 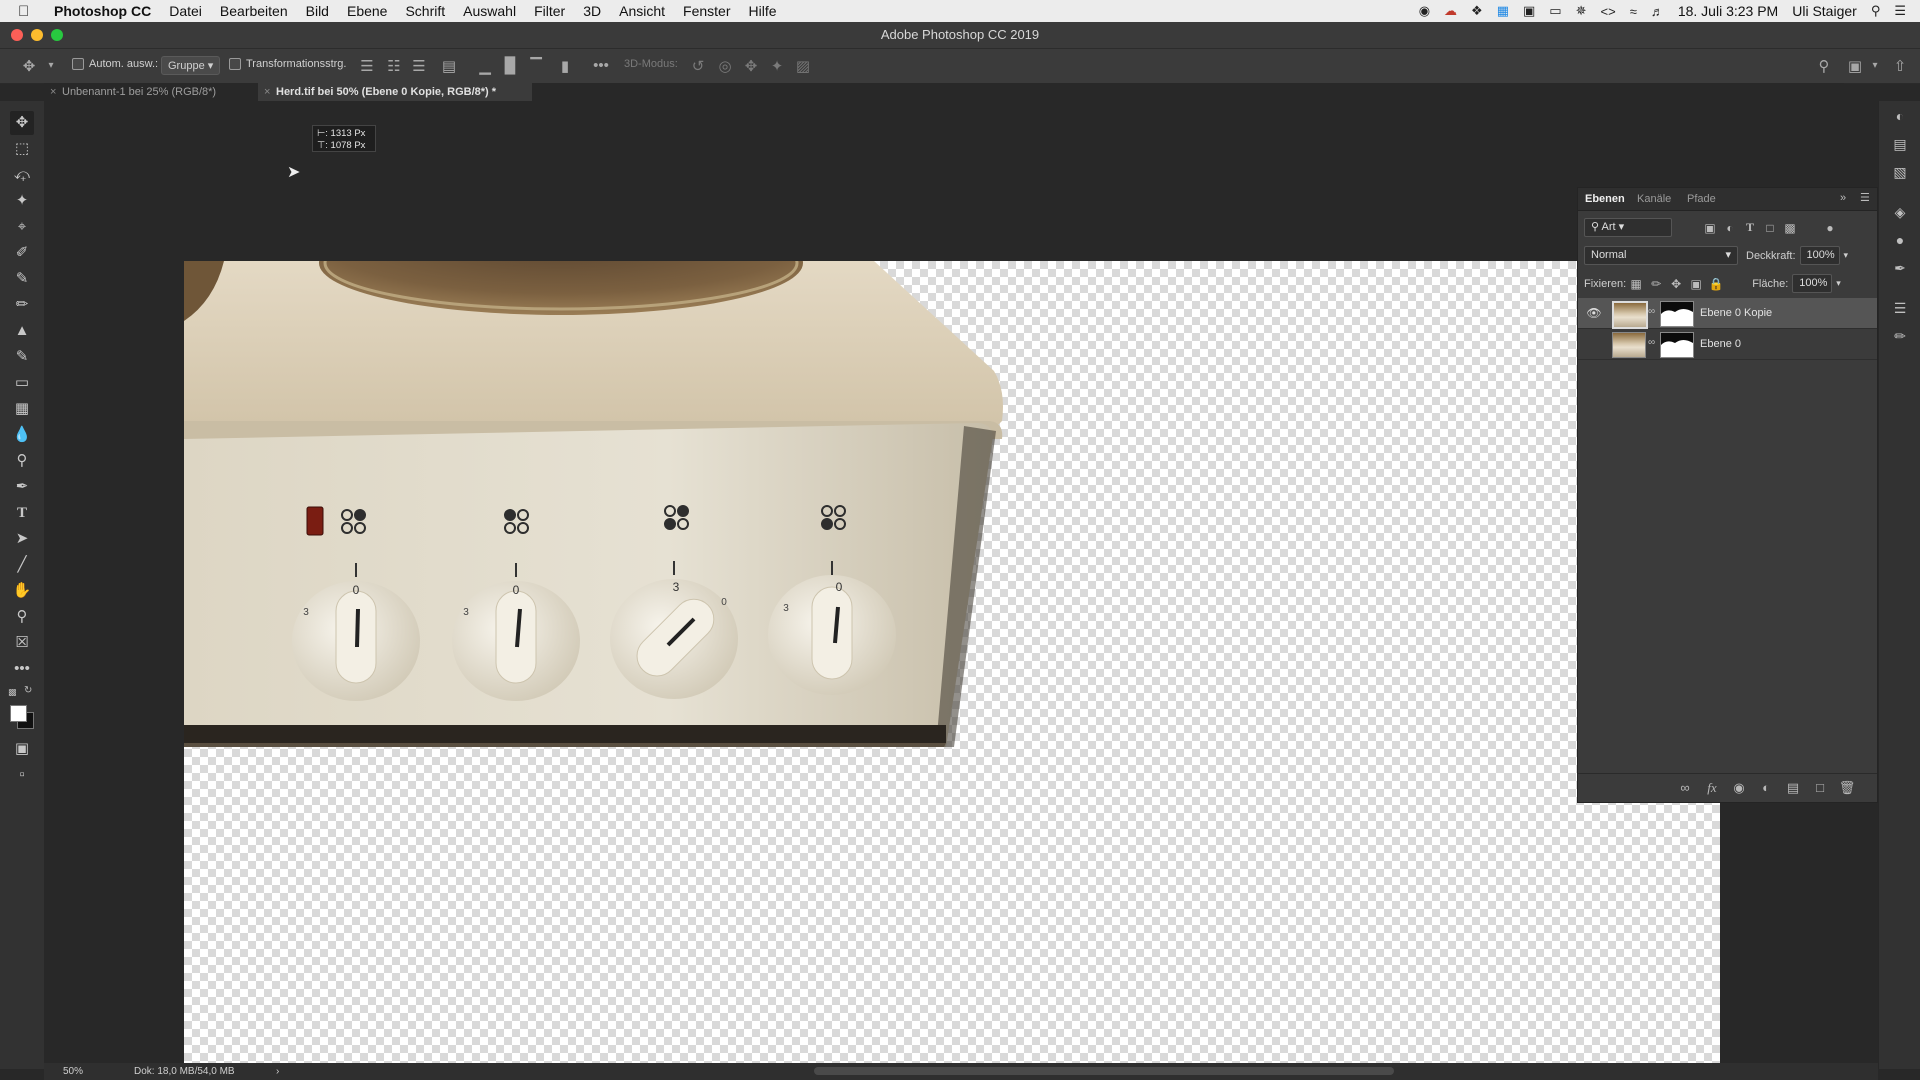 What do you see at coordinates (1424, 11) in the screenshot?
I see `record-icon: ◉` at bounding box center [1424, 11].